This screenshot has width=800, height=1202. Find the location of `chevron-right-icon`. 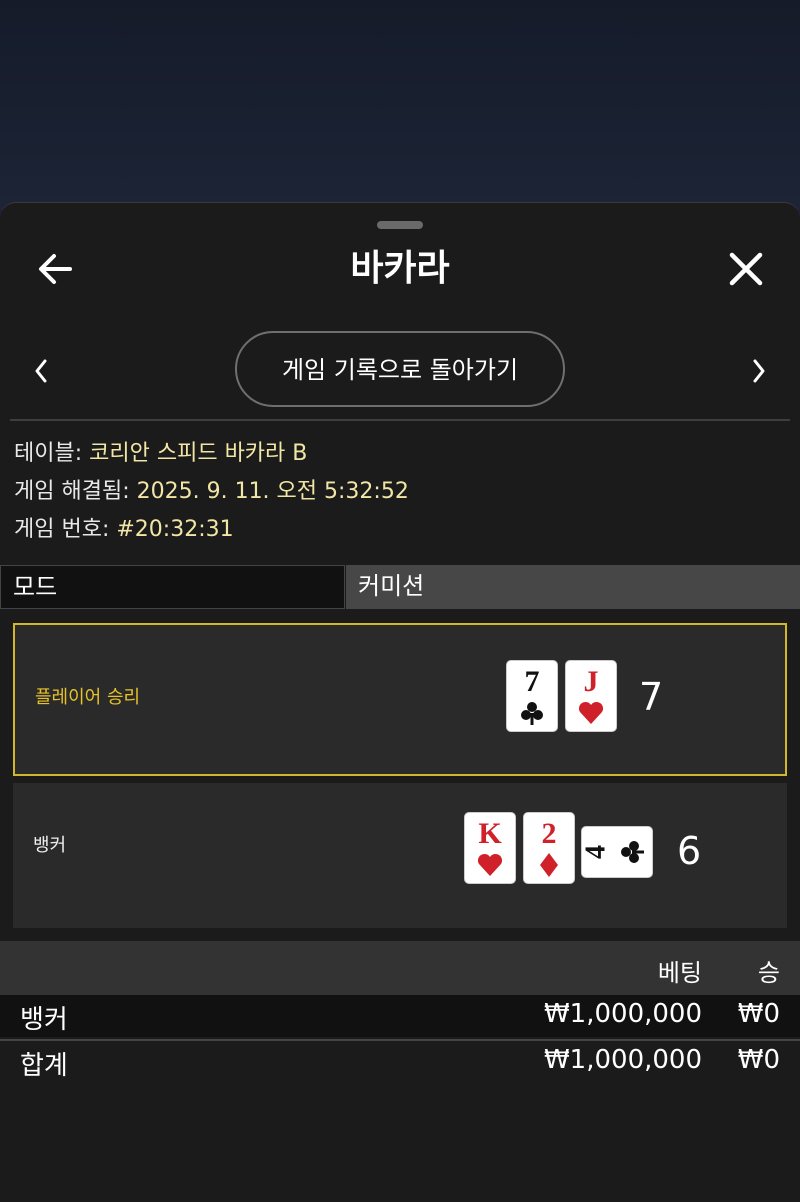

chevron-right-icon is located at coordinates (759, 371).